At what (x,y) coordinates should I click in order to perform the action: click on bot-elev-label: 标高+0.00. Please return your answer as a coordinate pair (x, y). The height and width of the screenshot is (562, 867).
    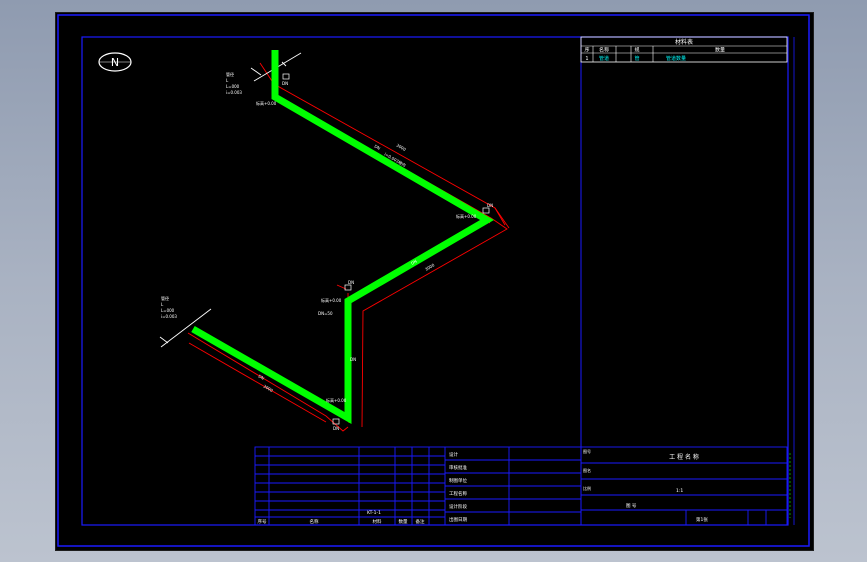
    Looking at the image, I should click on (336, 400).